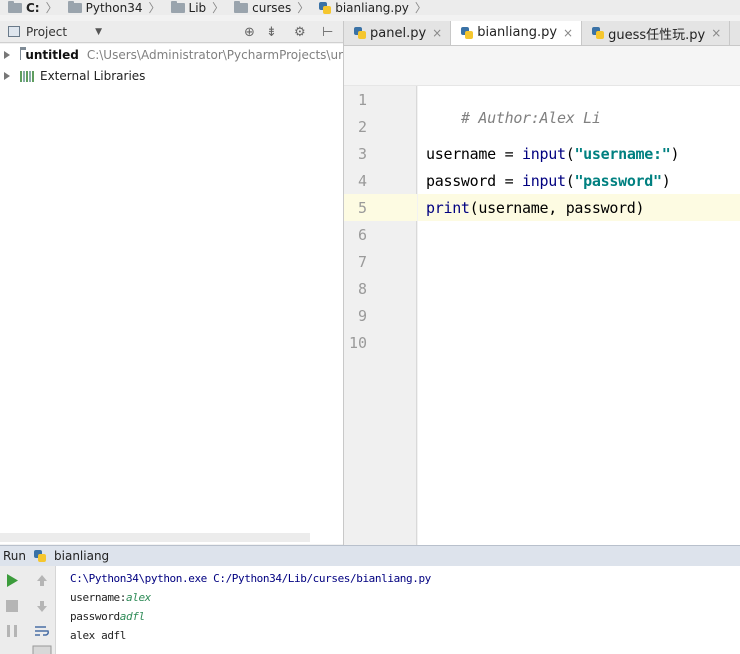 The image size is (740, 654). I want to click on line-number: 10, so click(357, 343).